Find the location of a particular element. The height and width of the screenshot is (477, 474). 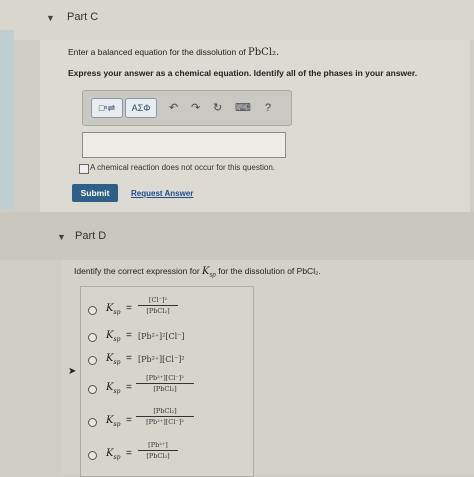

option-6-fraction: [Pb²⁺] [PbCl₂] is located at coordinates (158, 450).